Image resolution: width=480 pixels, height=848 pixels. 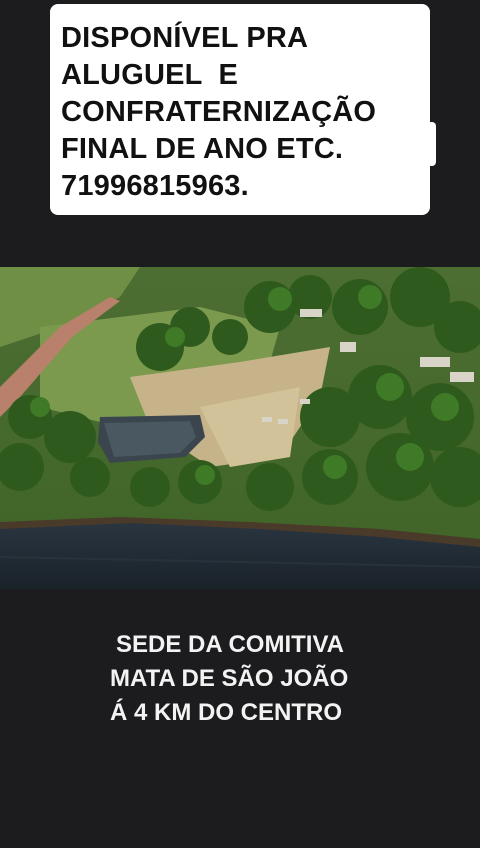 What do you see at coordinates (155, 186) in the screenshot?
I see `caption-phone-number: 71996815963.` at bounding box center [155, 186].